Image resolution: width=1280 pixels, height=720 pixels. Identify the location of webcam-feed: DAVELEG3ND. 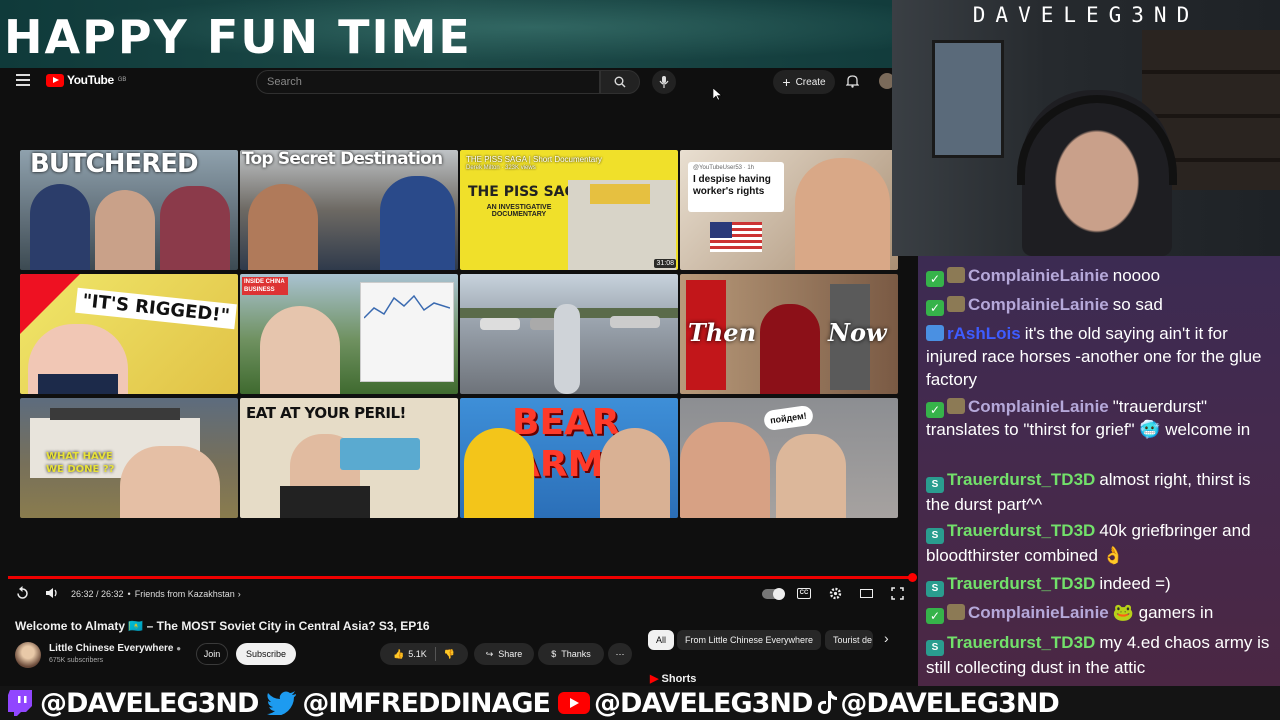
(1086, 128).